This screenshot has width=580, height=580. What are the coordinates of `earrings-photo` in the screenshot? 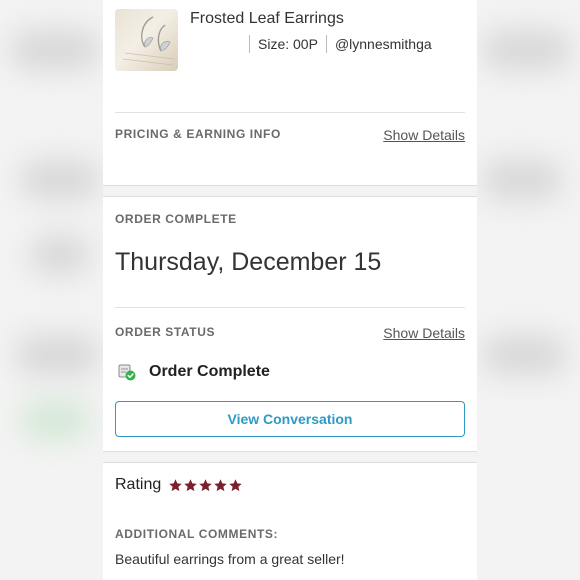 It's located at (149, 41).